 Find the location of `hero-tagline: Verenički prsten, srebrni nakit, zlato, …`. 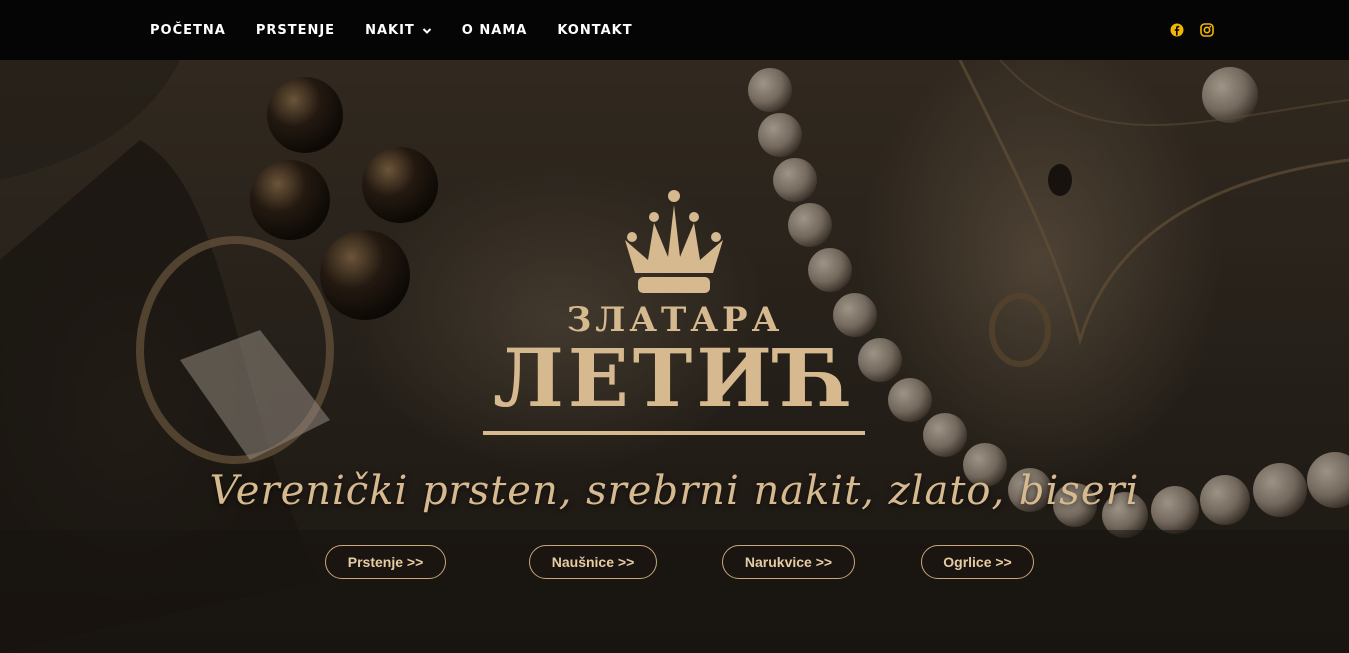

hero-tagline: Verenički prsten, srebrni nakit, zlato, … is located at coordinates (674, 491).